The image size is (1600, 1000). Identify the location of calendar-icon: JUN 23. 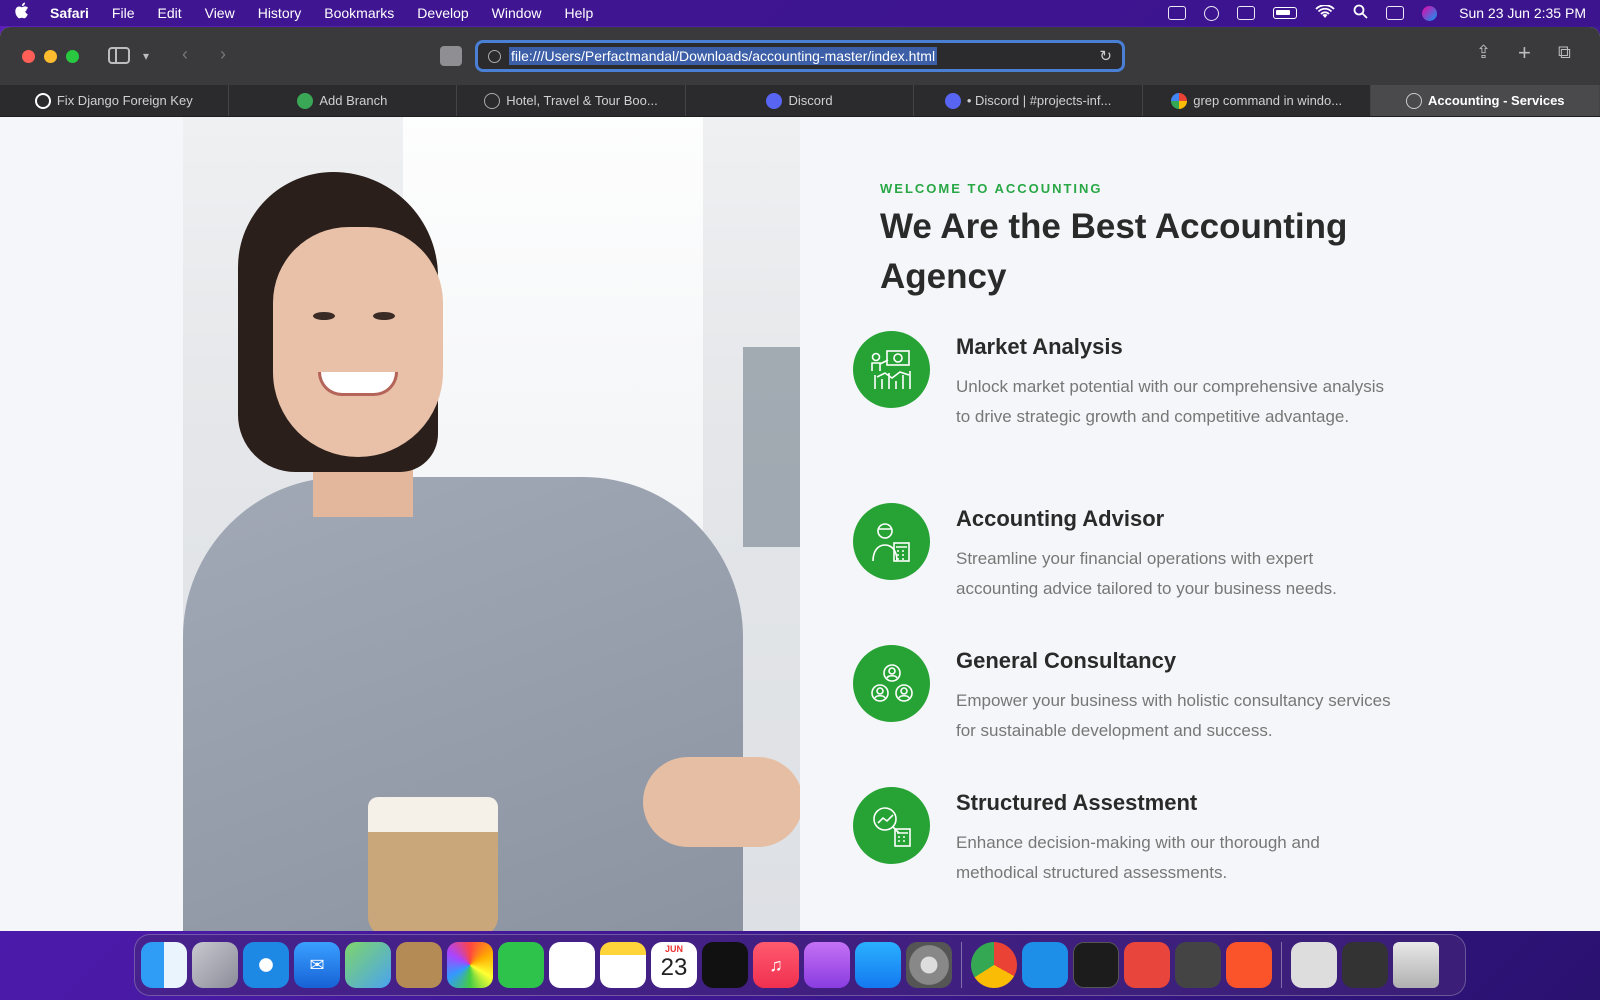
(674, 965).